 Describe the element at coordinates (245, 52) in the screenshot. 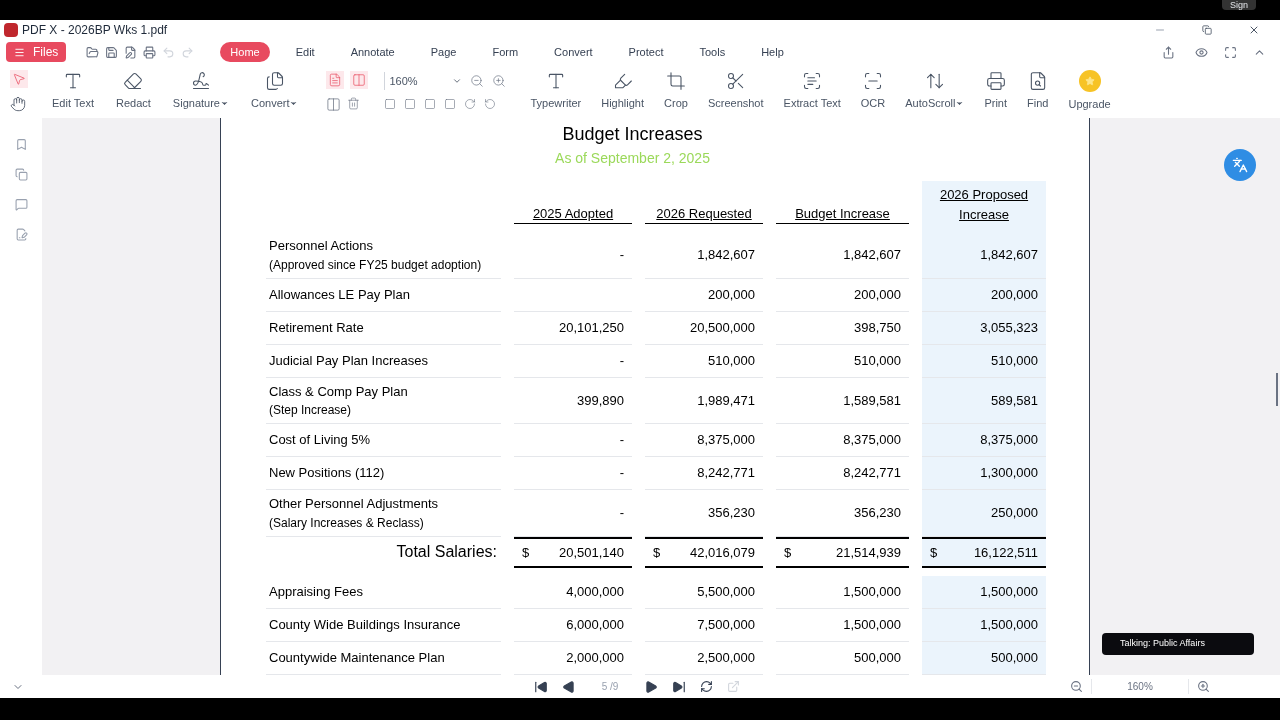

I see `menu-tab: Home` at that location.